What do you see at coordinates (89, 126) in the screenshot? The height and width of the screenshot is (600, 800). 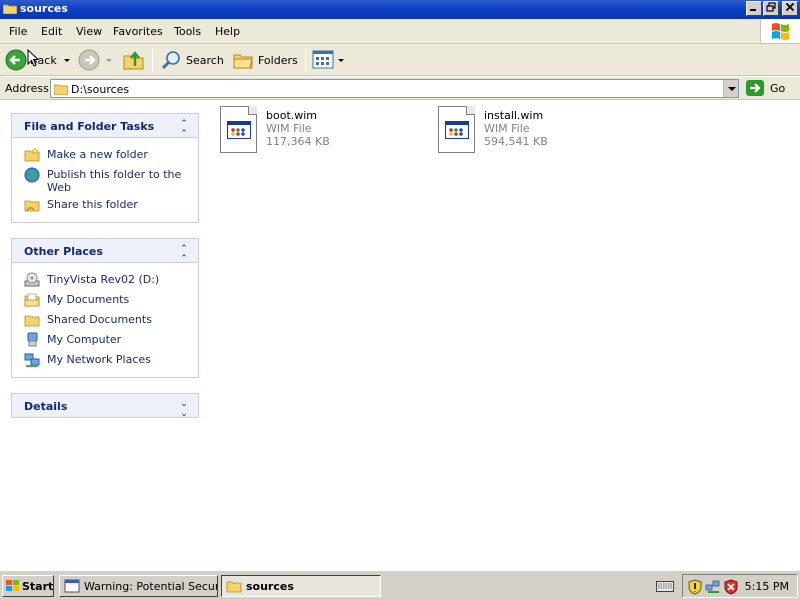 I see `panel-title: File and Folder Tasks` at bounding box center [89, 126].